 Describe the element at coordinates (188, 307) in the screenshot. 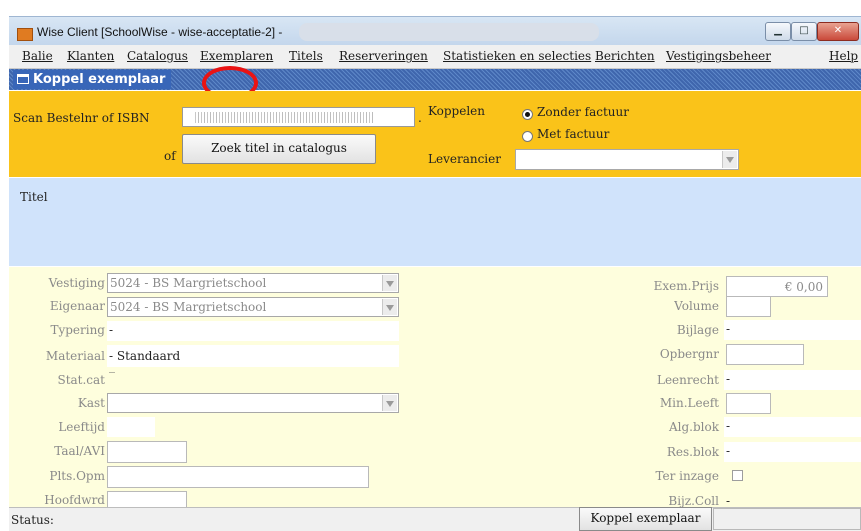

I see `eigenaar-value: 5024 - BS Margrietschool` at that location.